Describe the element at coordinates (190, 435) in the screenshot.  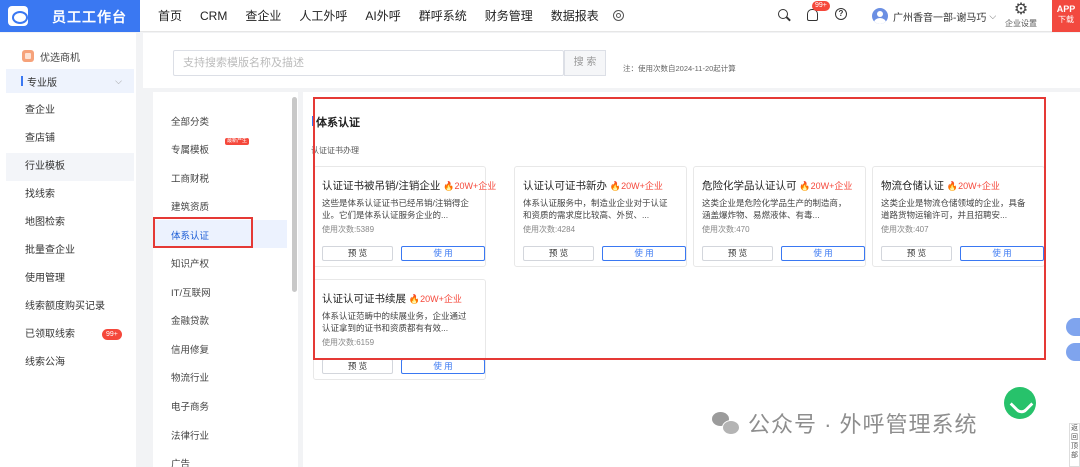
I see `category-legal: 法律行业` at that location.